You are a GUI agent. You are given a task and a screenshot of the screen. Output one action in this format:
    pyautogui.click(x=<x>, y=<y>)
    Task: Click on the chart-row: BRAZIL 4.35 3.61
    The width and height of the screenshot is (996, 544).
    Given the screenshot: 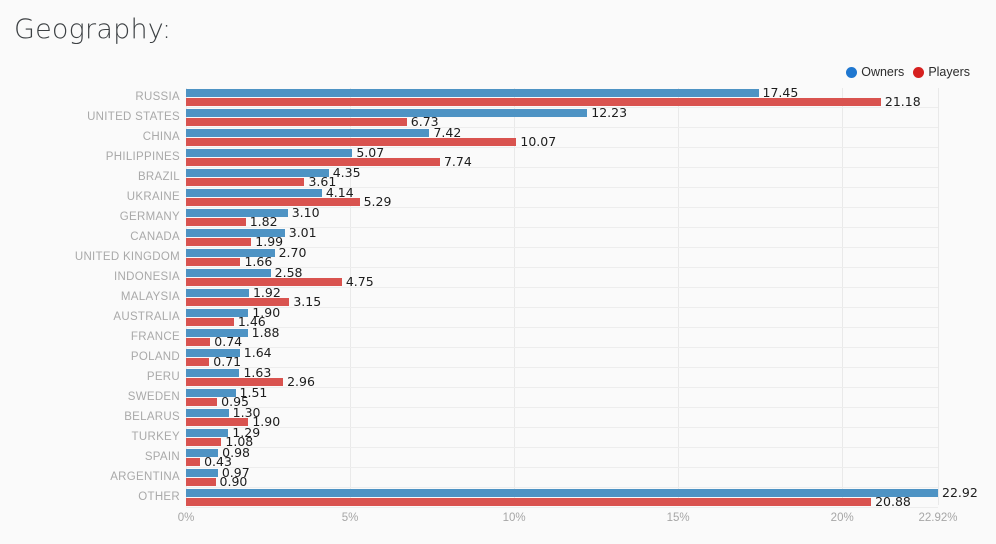 What is the action you would take?
    pyautogui.click(x=538, y=177)
    